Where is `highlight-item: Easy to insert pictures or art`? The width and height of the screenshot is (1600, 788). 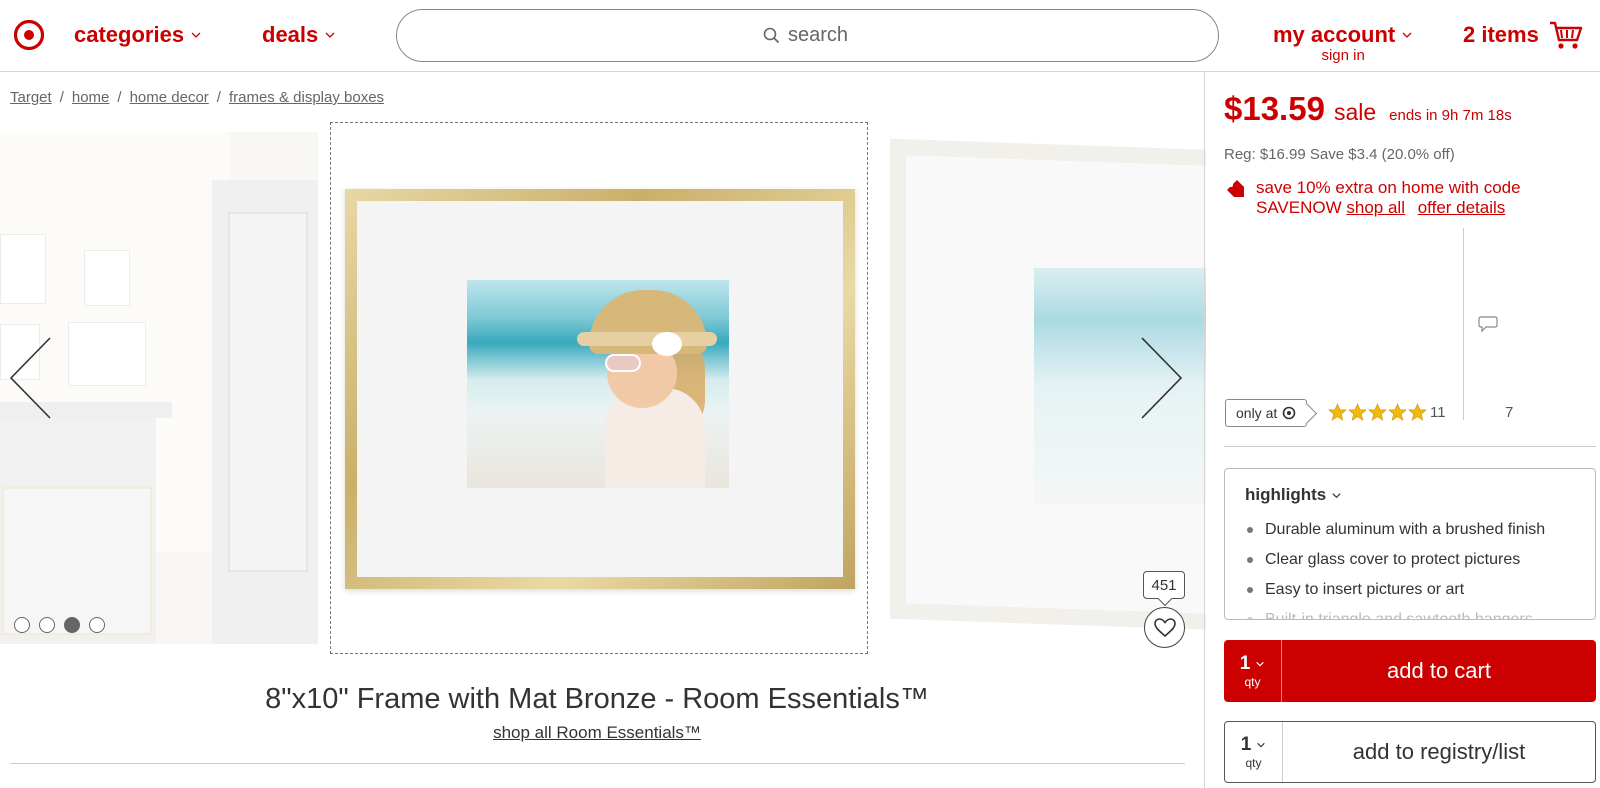 highlight-item: Easy to insert pictures or art is located at coordinates (1396, 590).